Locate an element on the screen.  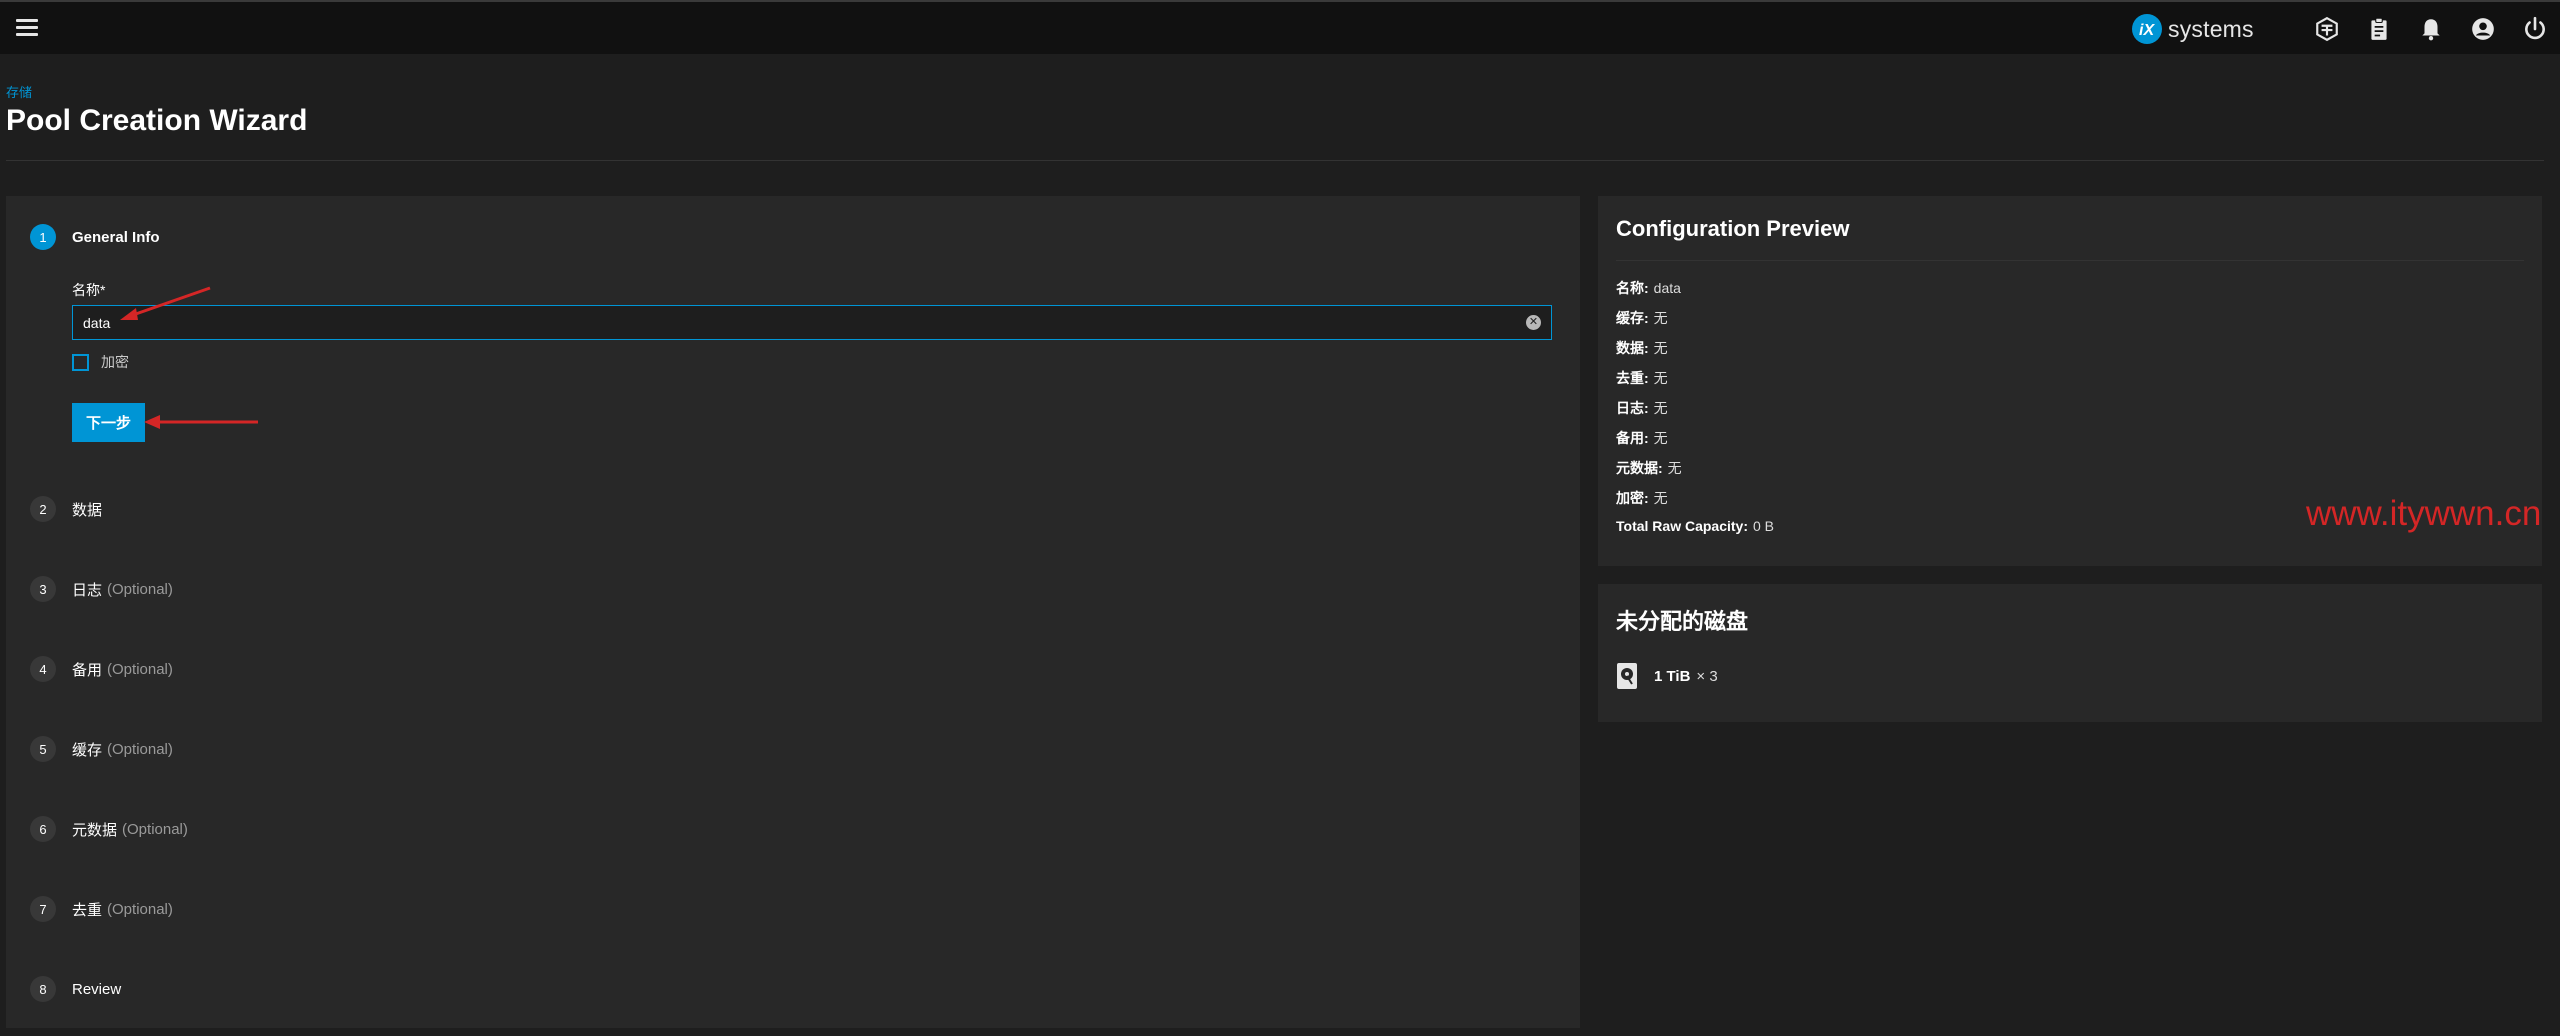
disk-group: 1 TiB × 3 is located at coordinates (1667, 676).